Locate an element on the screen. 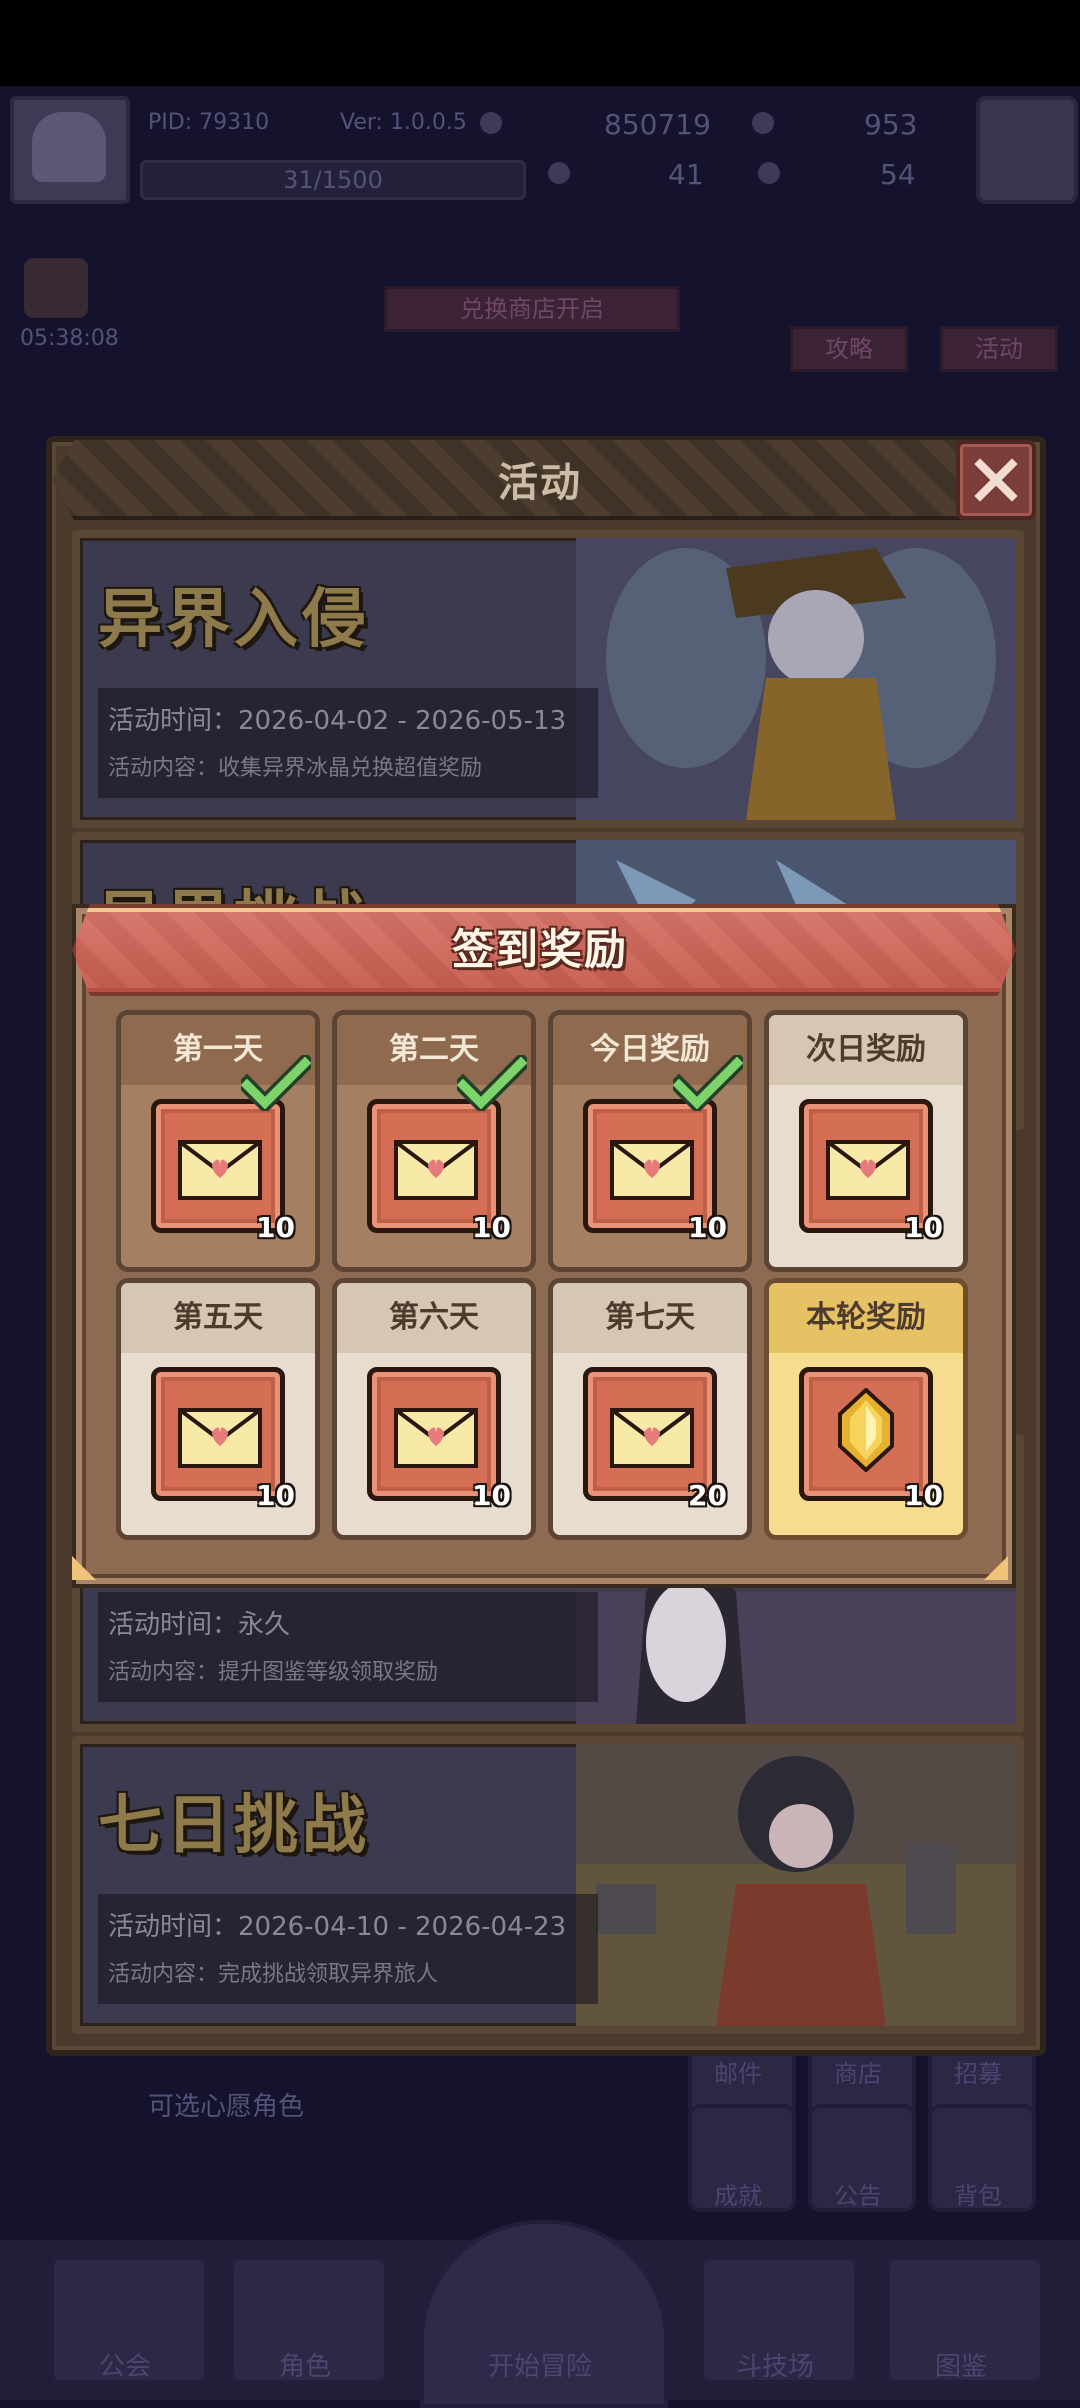  signin-modal-title: 签到奖励 is located at coordinates (539, 949).